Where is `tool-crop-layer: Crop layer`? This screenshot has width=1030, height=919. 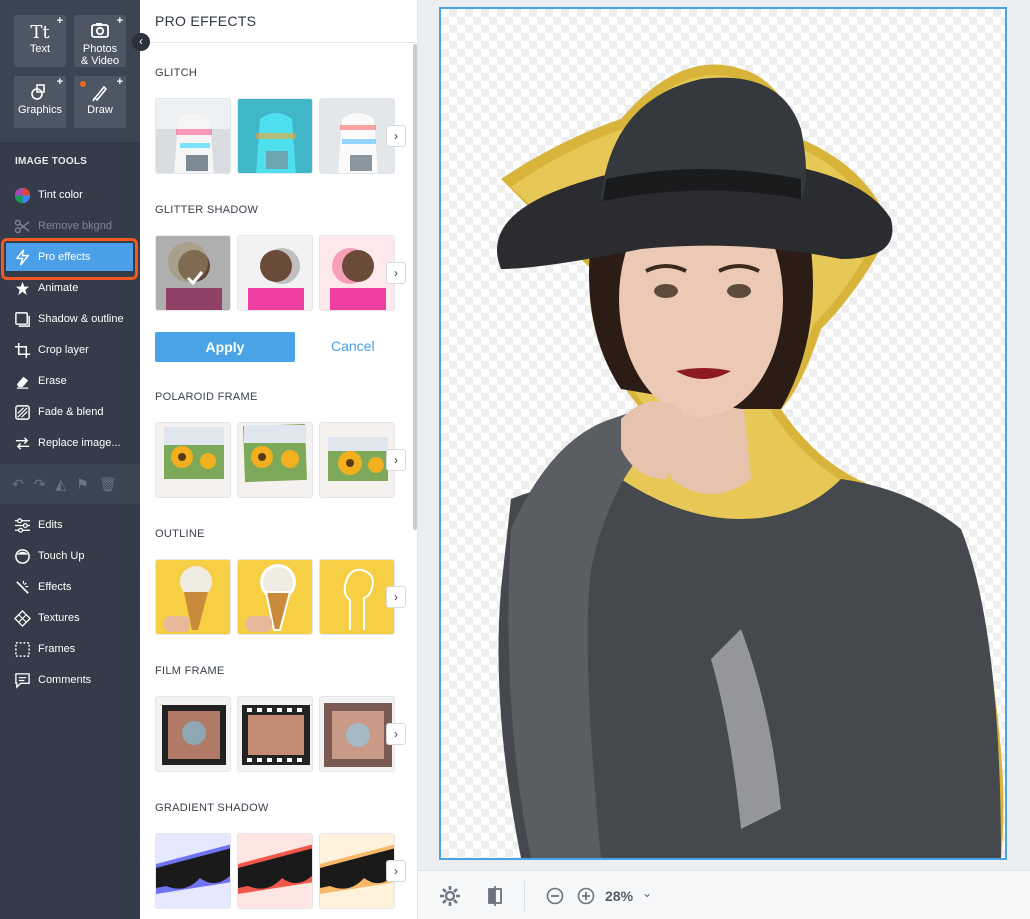
tool-crop-layer: Crop layer is located at coordinates (70, 350).